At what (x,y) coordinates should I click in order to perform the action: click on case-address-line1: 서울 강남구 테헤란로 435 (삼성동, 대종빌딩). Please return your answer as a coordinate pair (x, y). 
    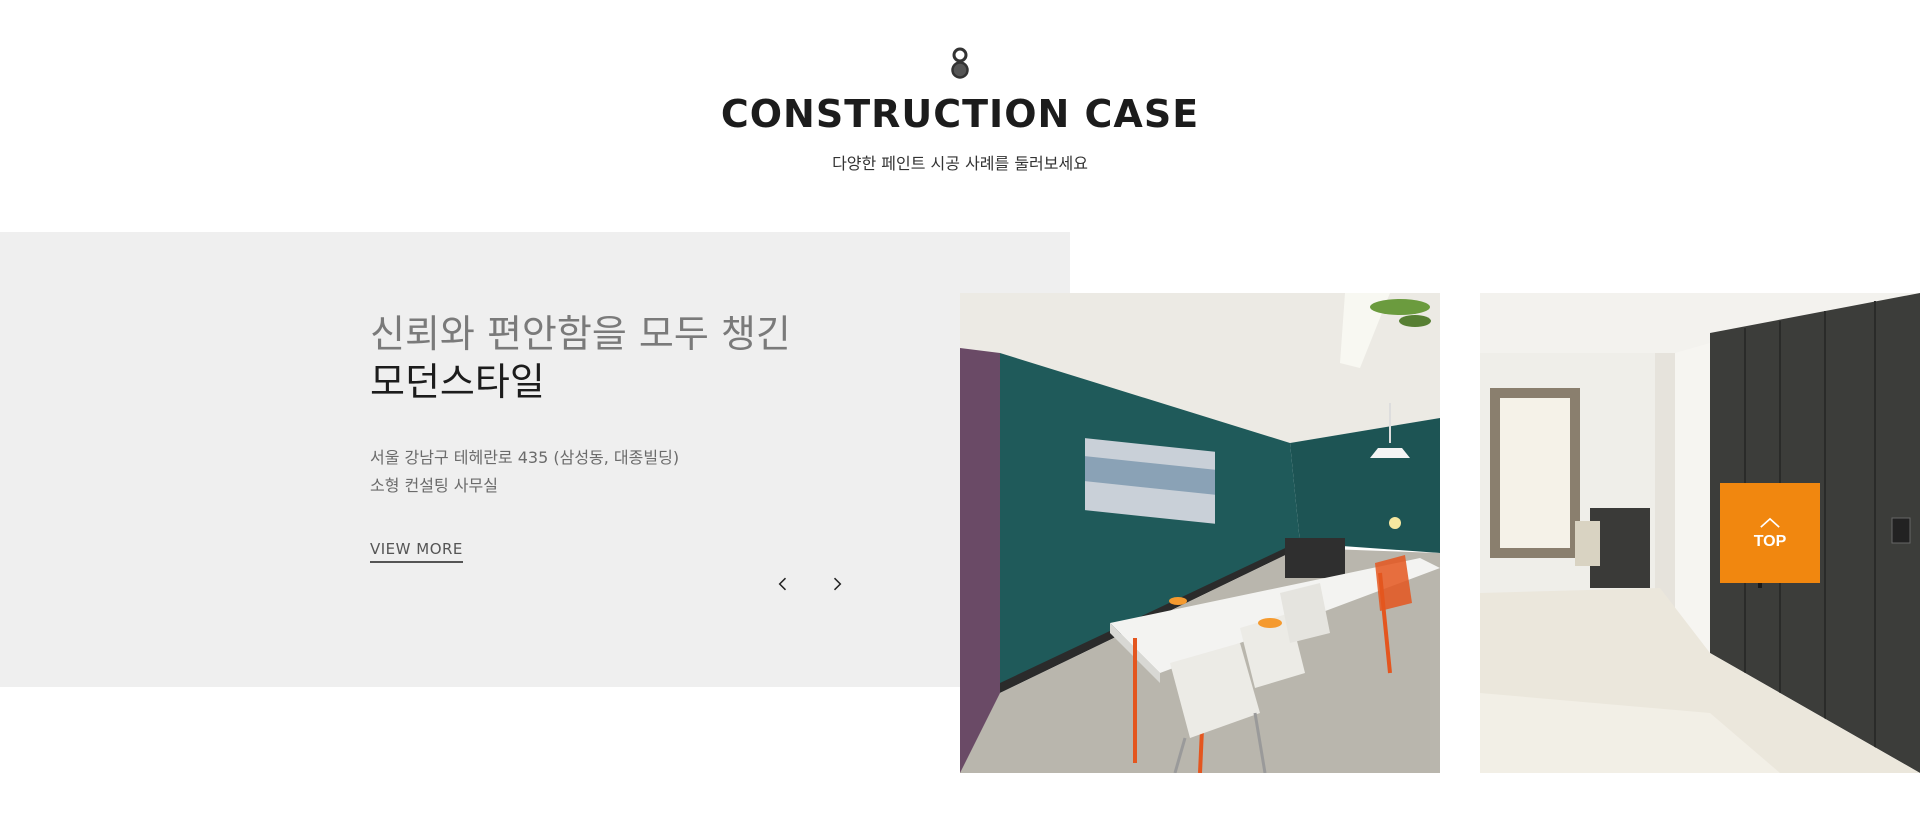
    Looking at the image, I should click on (525, 457).